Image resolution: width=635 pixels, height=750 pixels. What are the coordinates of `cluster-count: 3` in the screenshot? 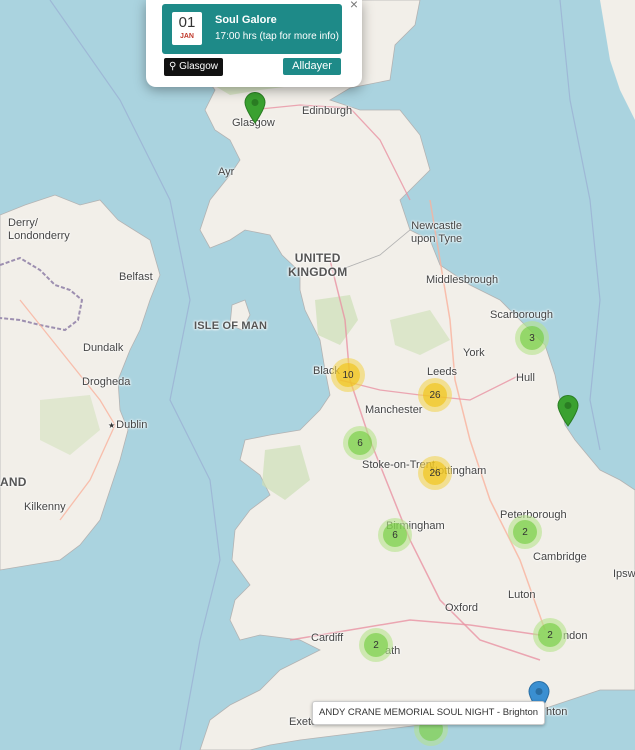 It's located at (532, 338).